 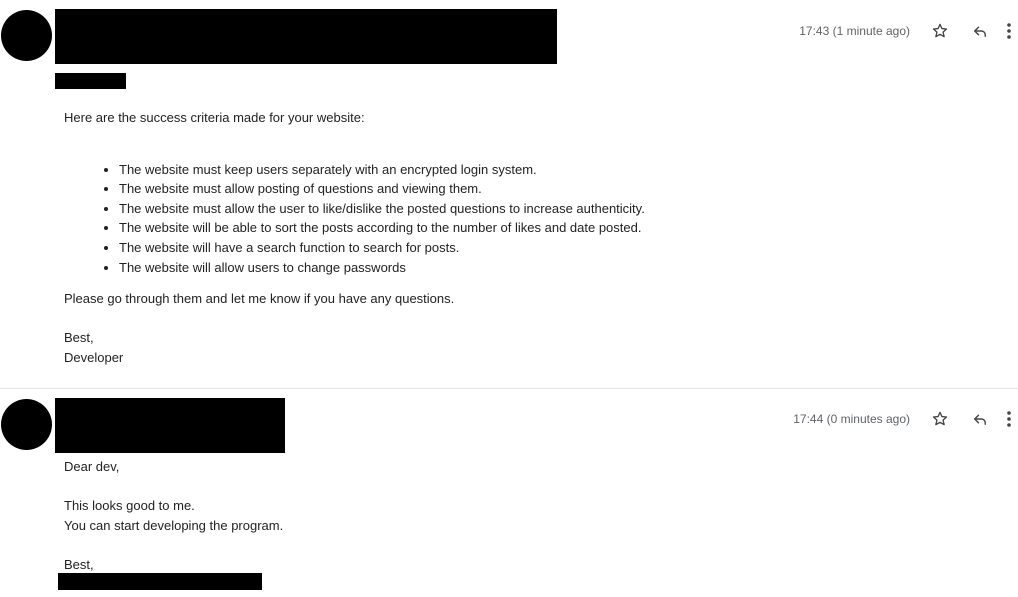 What do you see at coordinates (160, 581) in the screenshot?
I see `signature-redacted` at bounding box center [160, 581].